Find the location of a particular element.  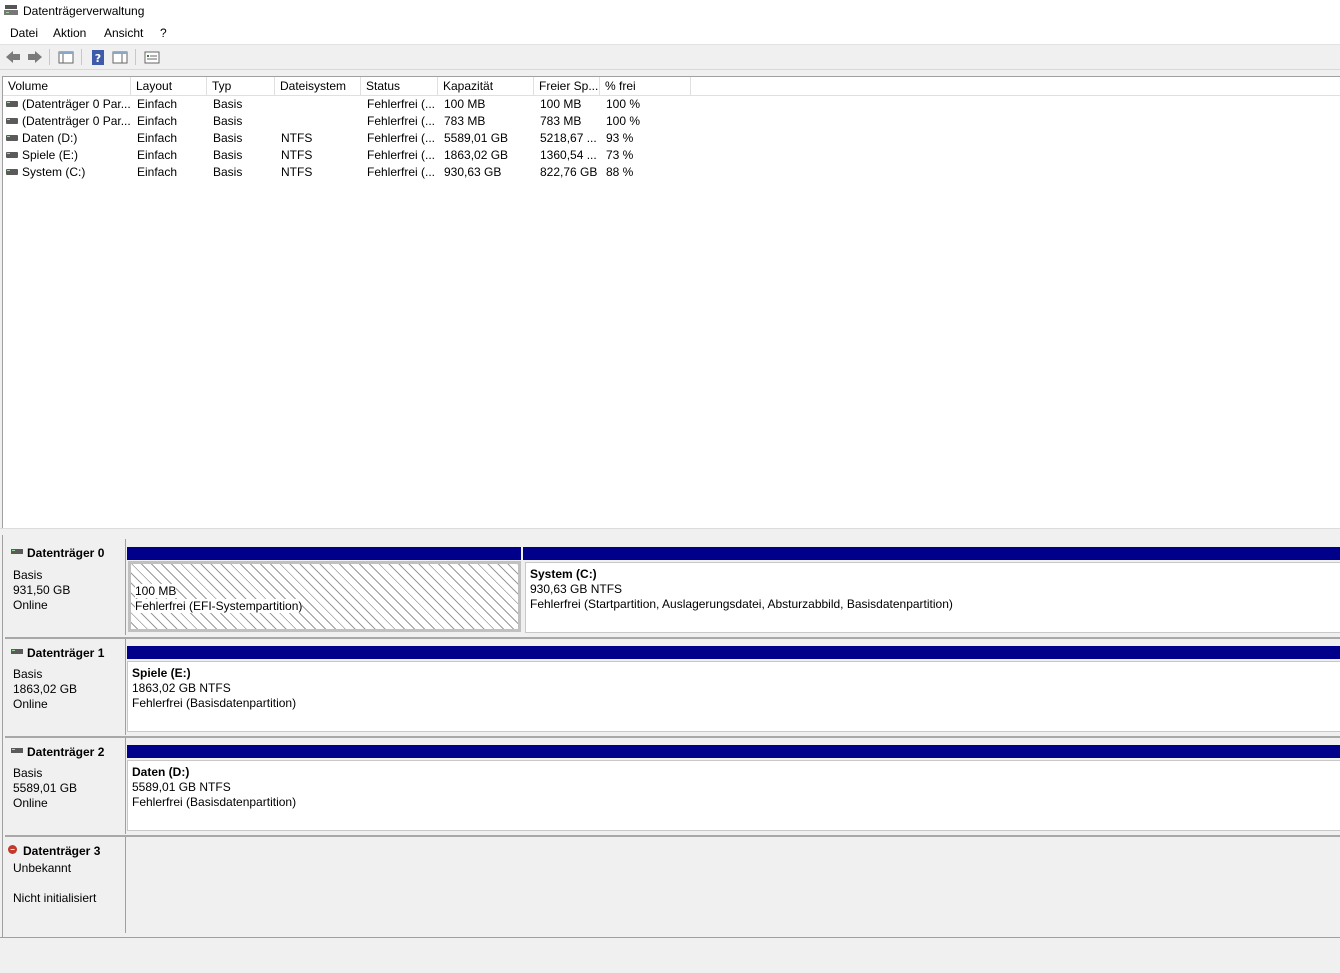

partition-size: 1863,02 GB NTFS is located at coordinates (181, 688).